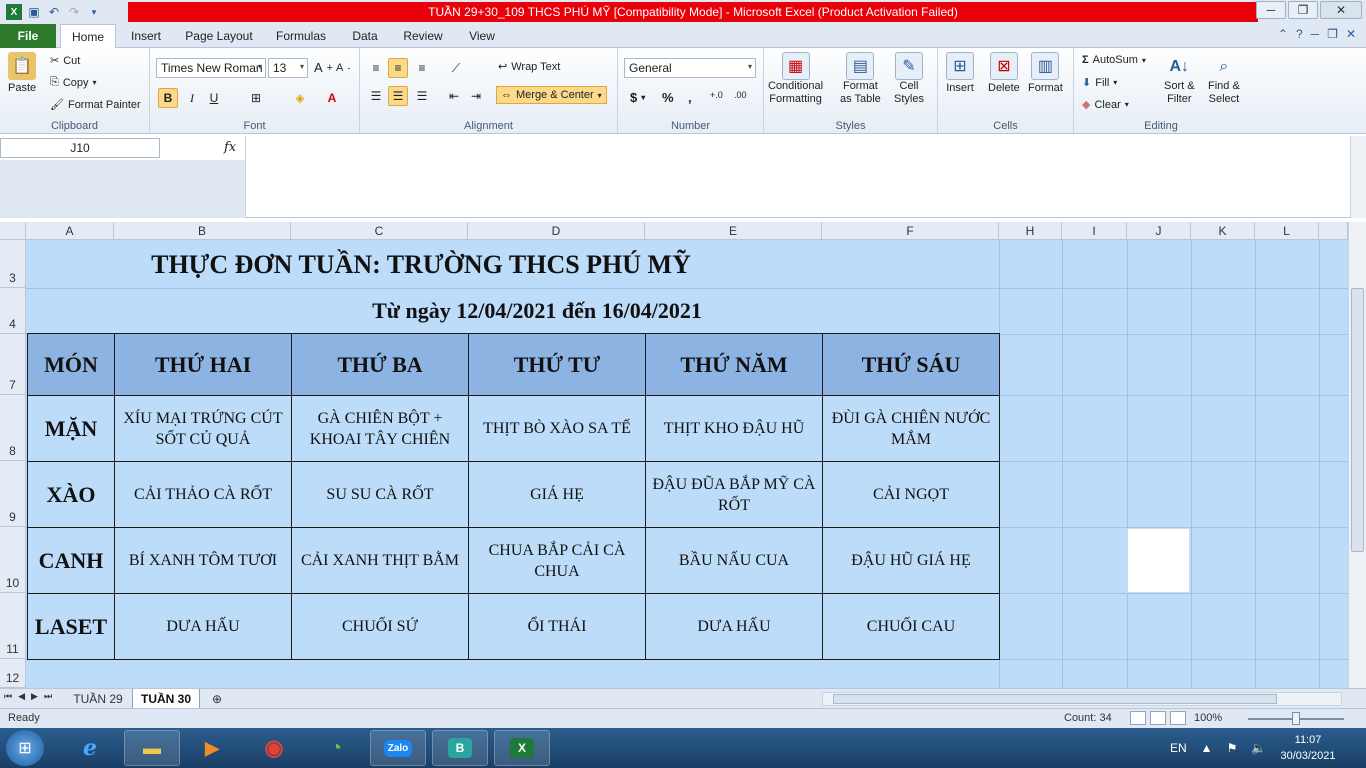 This screenshot has height=768, width=1366. What do you see at coordinates (476, 96) in the screenshot?
I see `increase-indent-icon: ⇥` at bounding box center [476, 96].